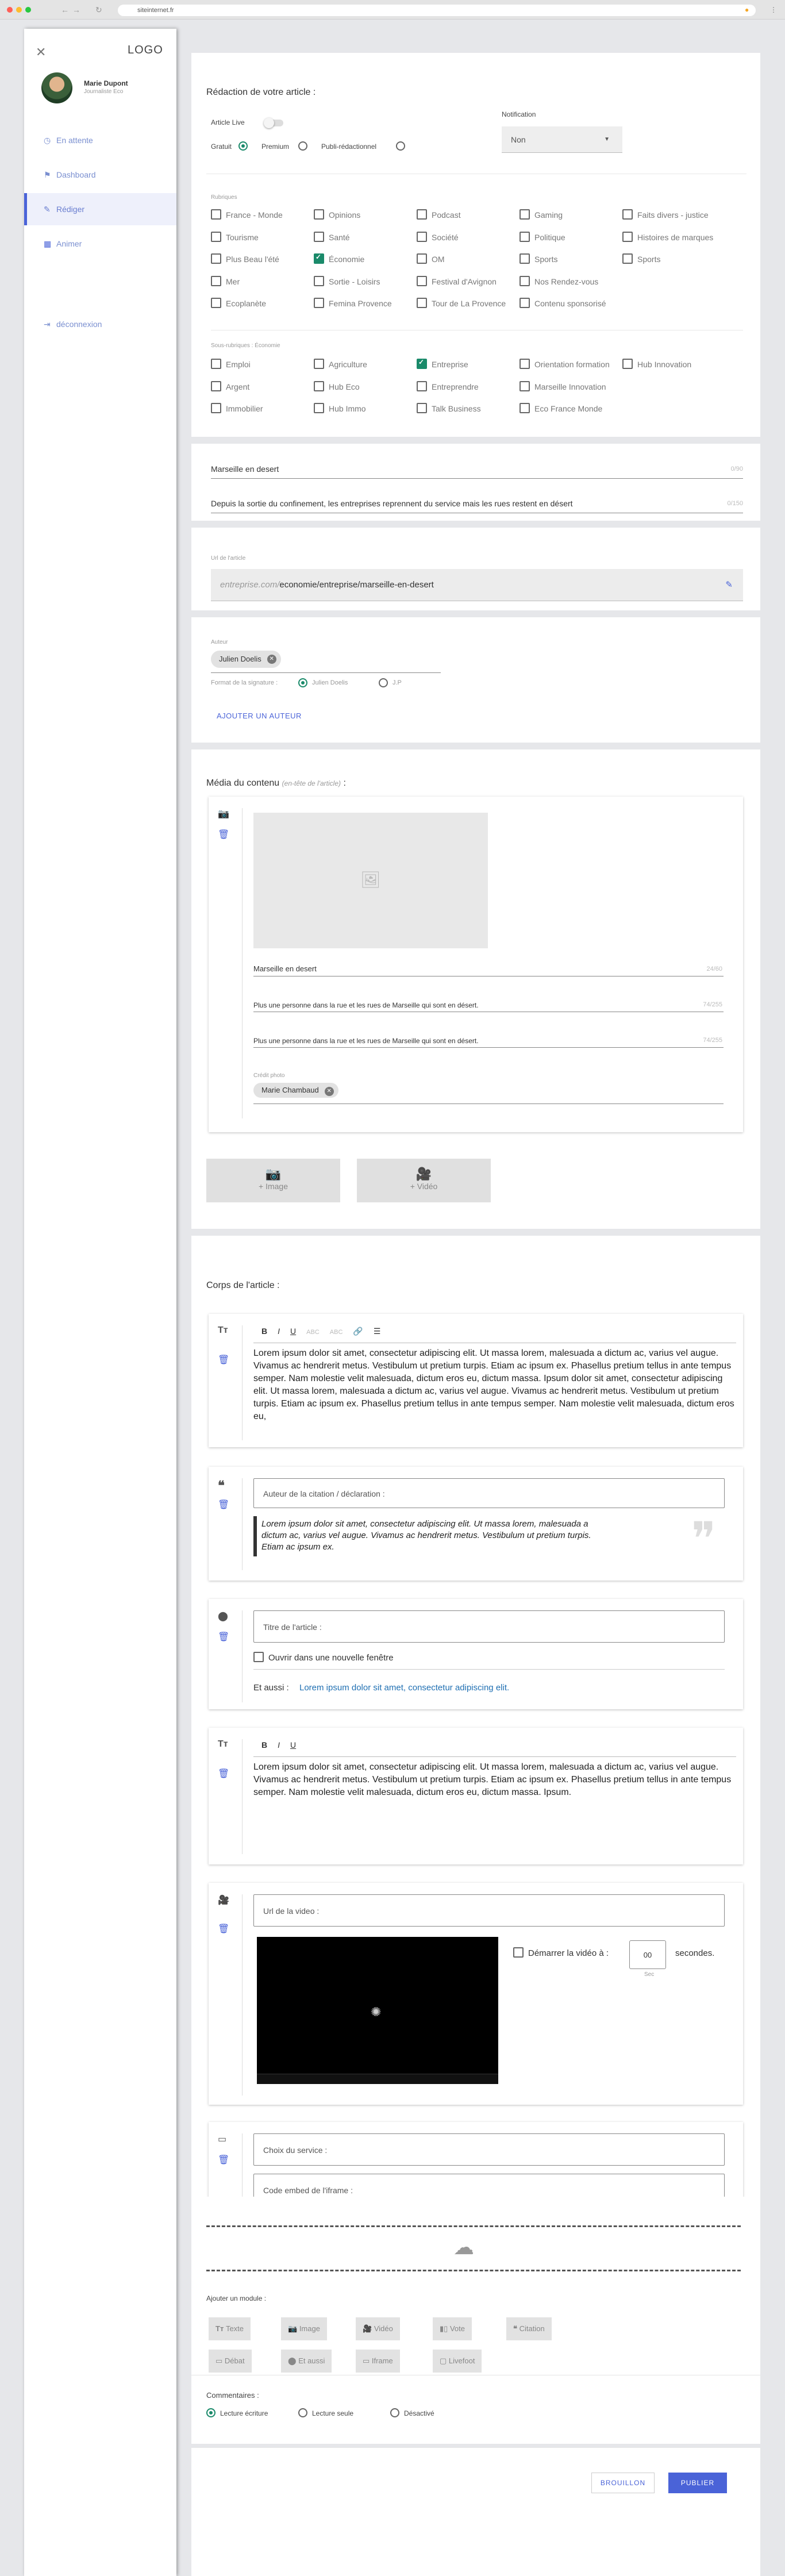  I want to click on add-video-button: 🎥 + Vidéo, so click(424, 1180).